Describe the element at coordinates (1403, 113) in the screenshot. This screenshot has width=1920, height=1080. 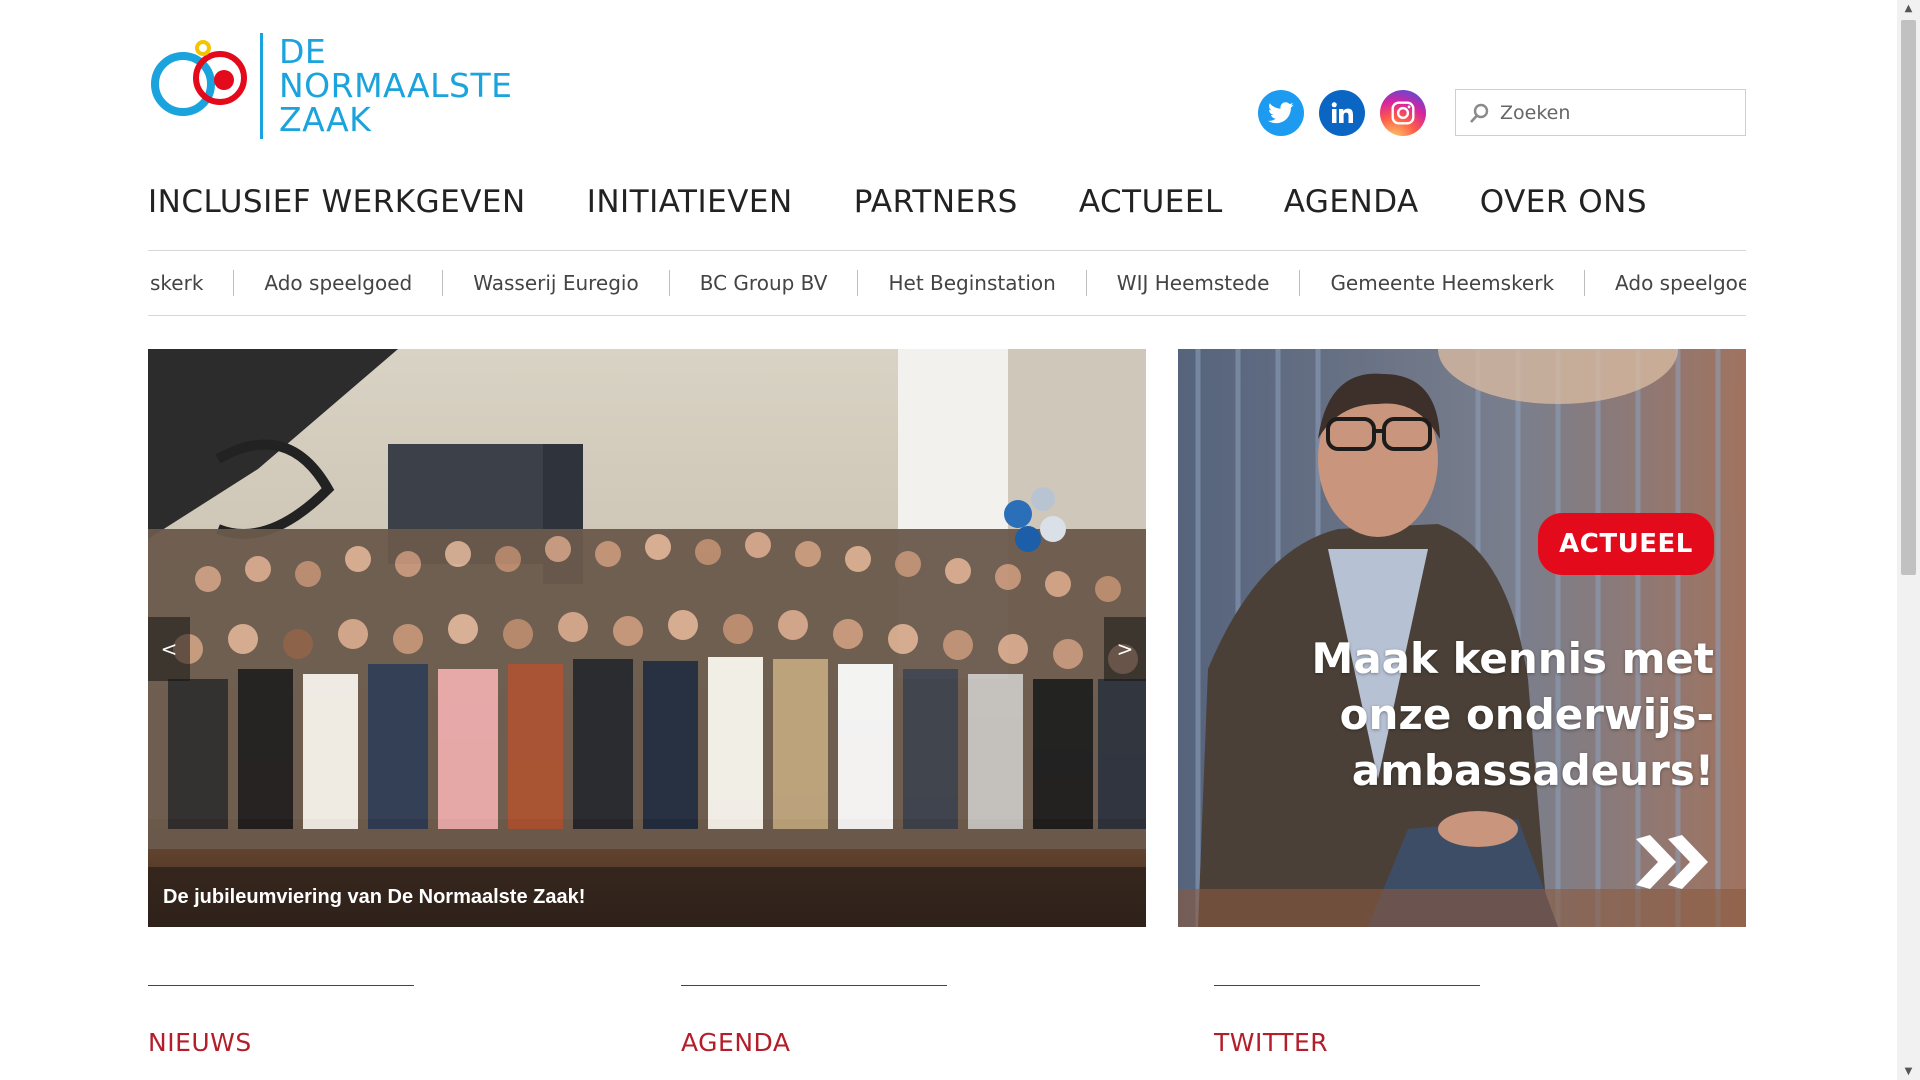
I see `instagram-icon` at that location.